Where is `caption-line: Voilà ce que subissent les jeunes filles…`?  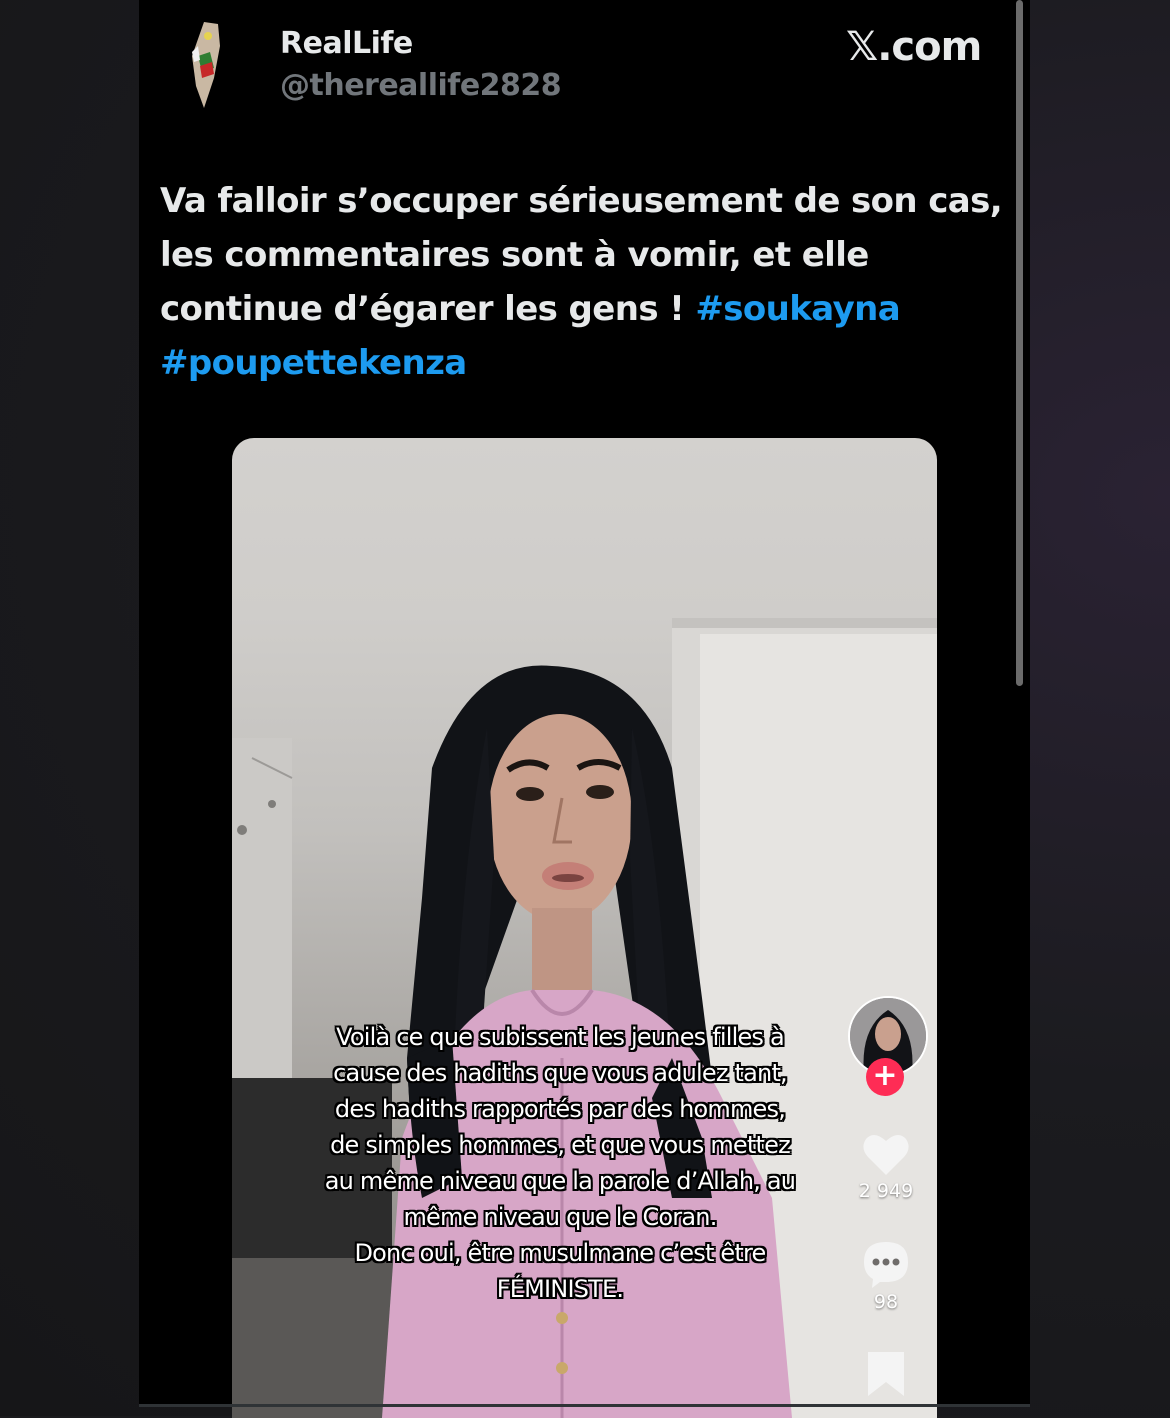
caption-line: Voilà ce que subissent les jeunes filles… is located at coordinates (560, 1037).